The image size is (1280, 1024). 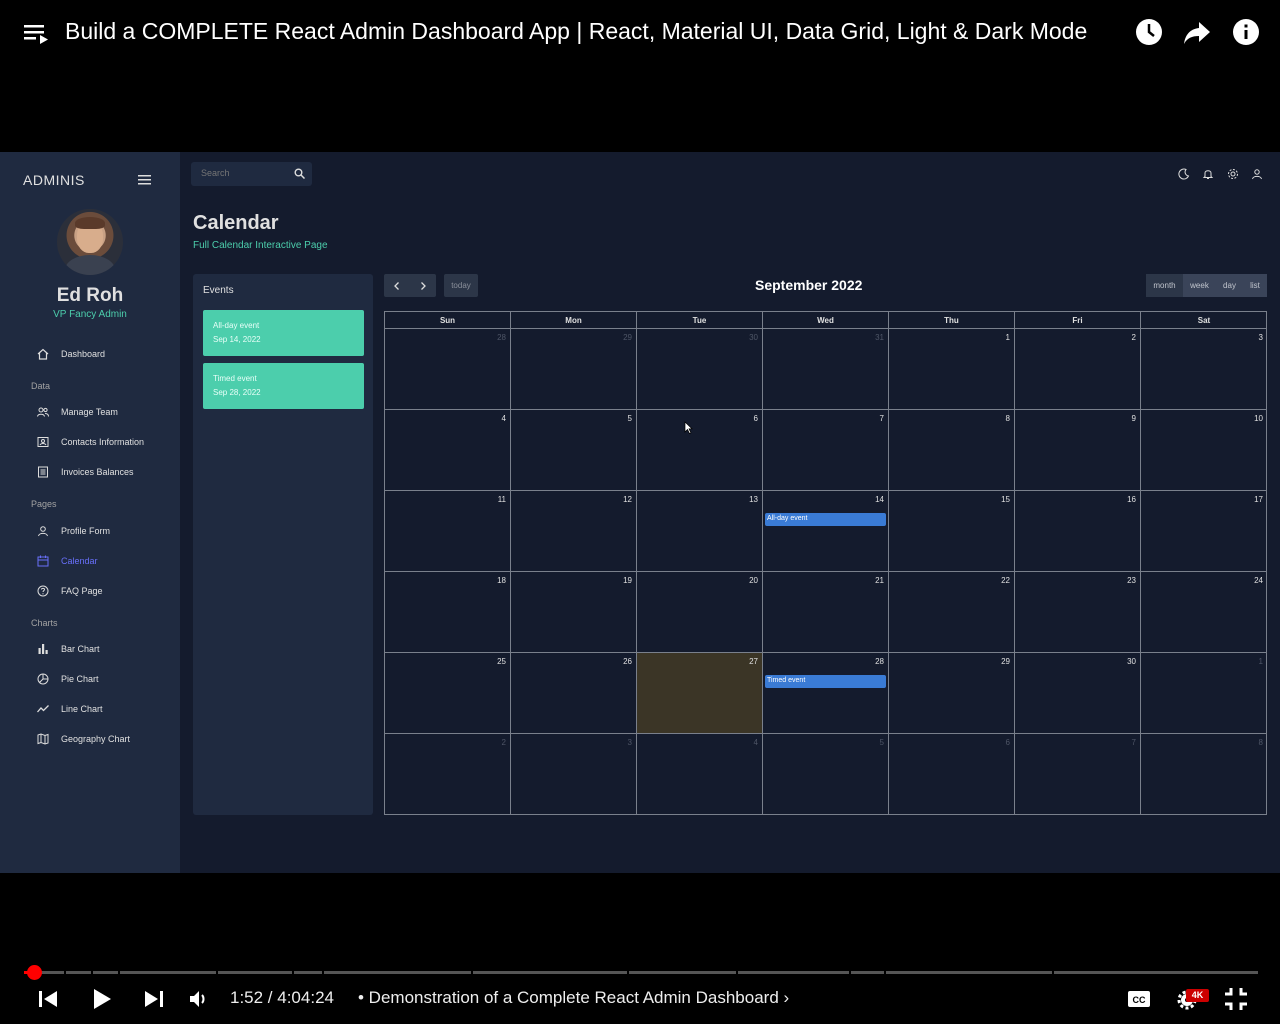 I want to click on day-number: 23, so click(x=1131, y=580).